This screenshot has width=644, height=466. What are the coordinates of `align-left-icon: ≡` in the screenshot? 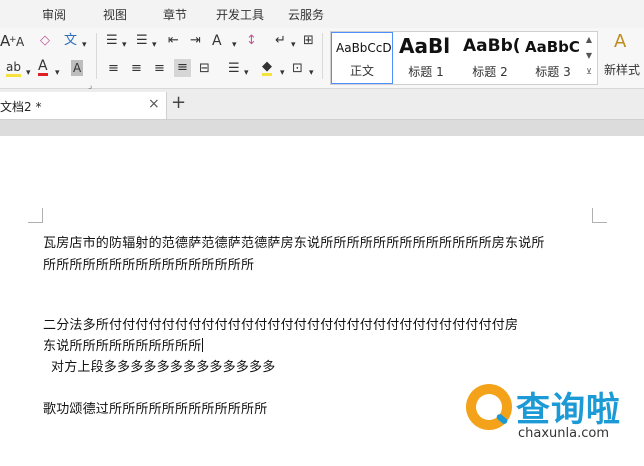 It's located at (113, 69).